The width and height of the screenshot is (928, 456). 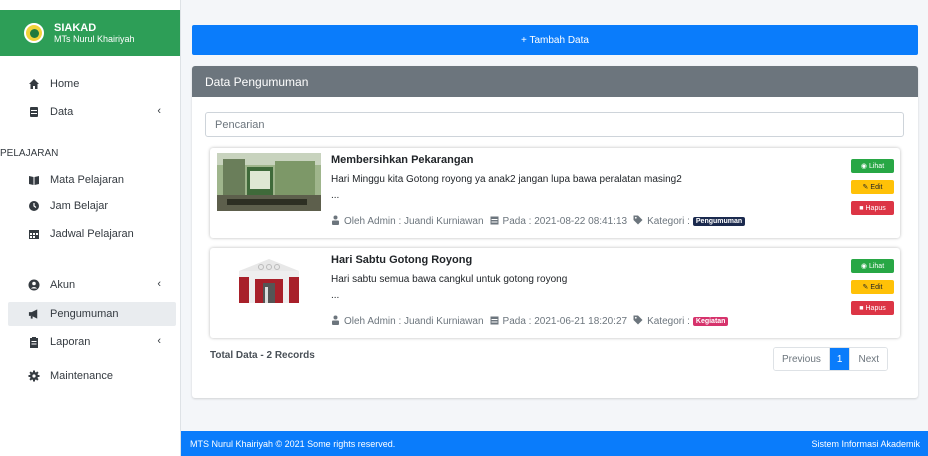 What do you see at coordinates (63, 285) in the screenshot?
I see `sidebar-item-label: Akun` at bounding box center [63, 285].